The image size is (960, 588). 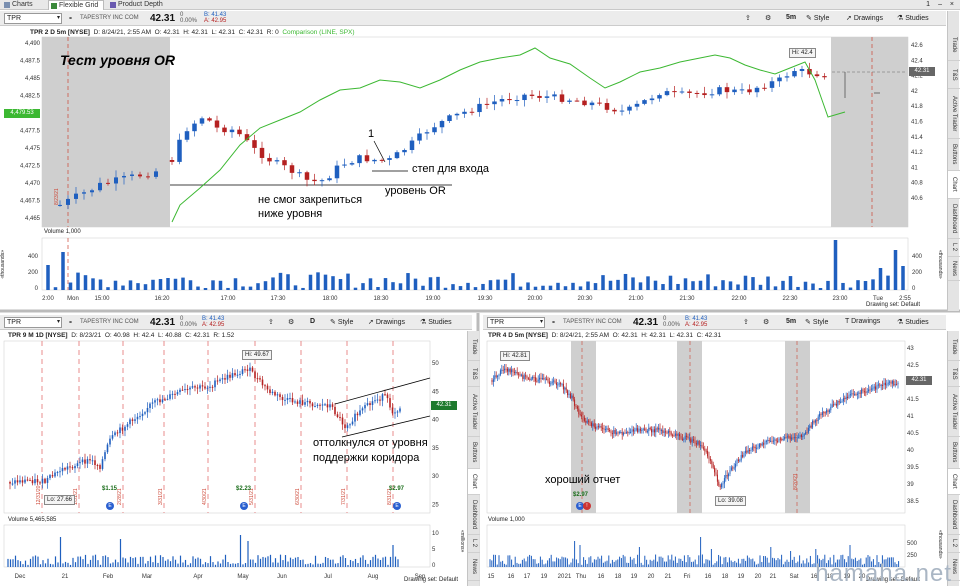 I want to click on right-axis-tick: 35, so click(x=435, y=449).